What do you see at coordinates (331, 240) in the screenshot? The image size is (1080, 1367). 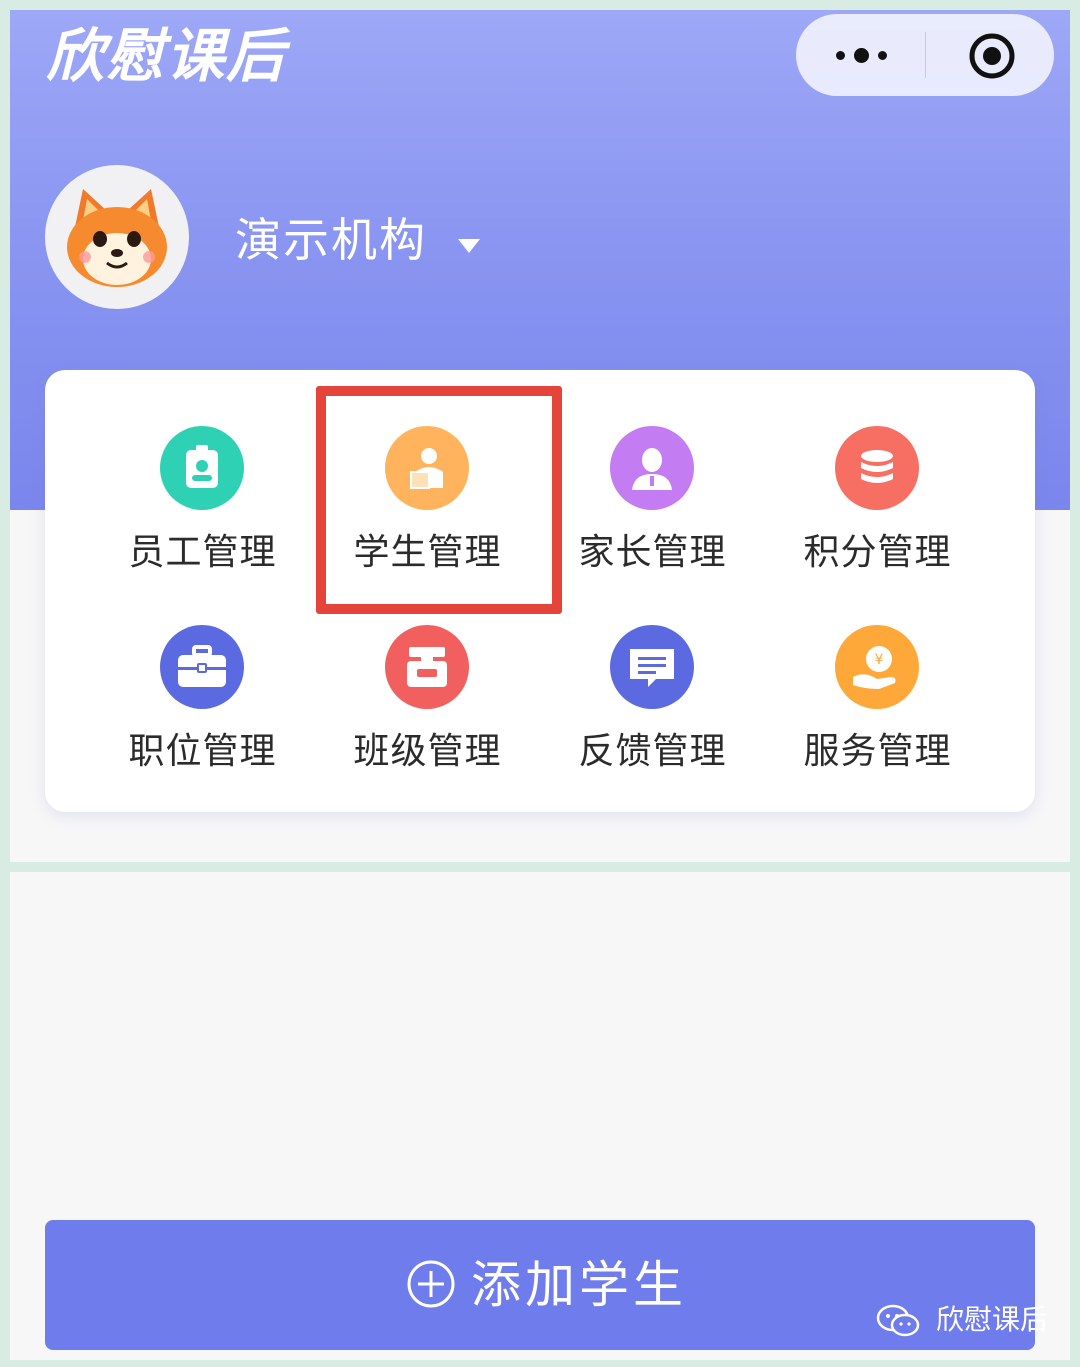 I see `org-name: 演示机构` at bounding box center [331, 240].